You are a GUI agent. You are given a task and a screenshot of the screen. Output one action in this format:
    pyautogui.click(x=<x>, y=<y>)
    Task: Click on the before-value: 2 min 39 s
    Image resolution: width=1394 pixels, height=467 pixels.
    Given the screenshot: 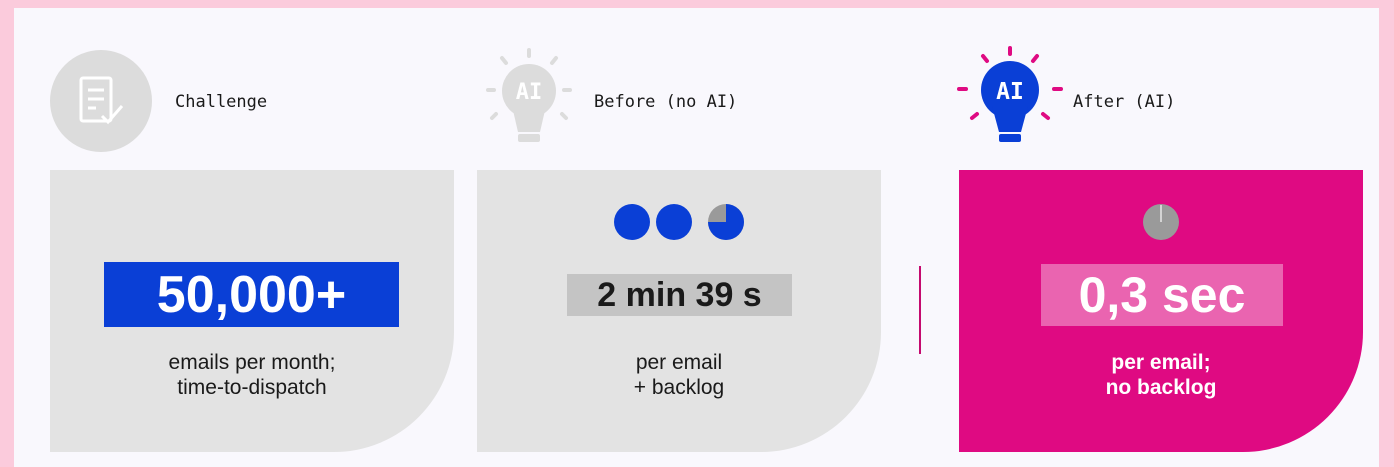 What is the action you would take?
    pyautogui.click(x=679, y=295)
    